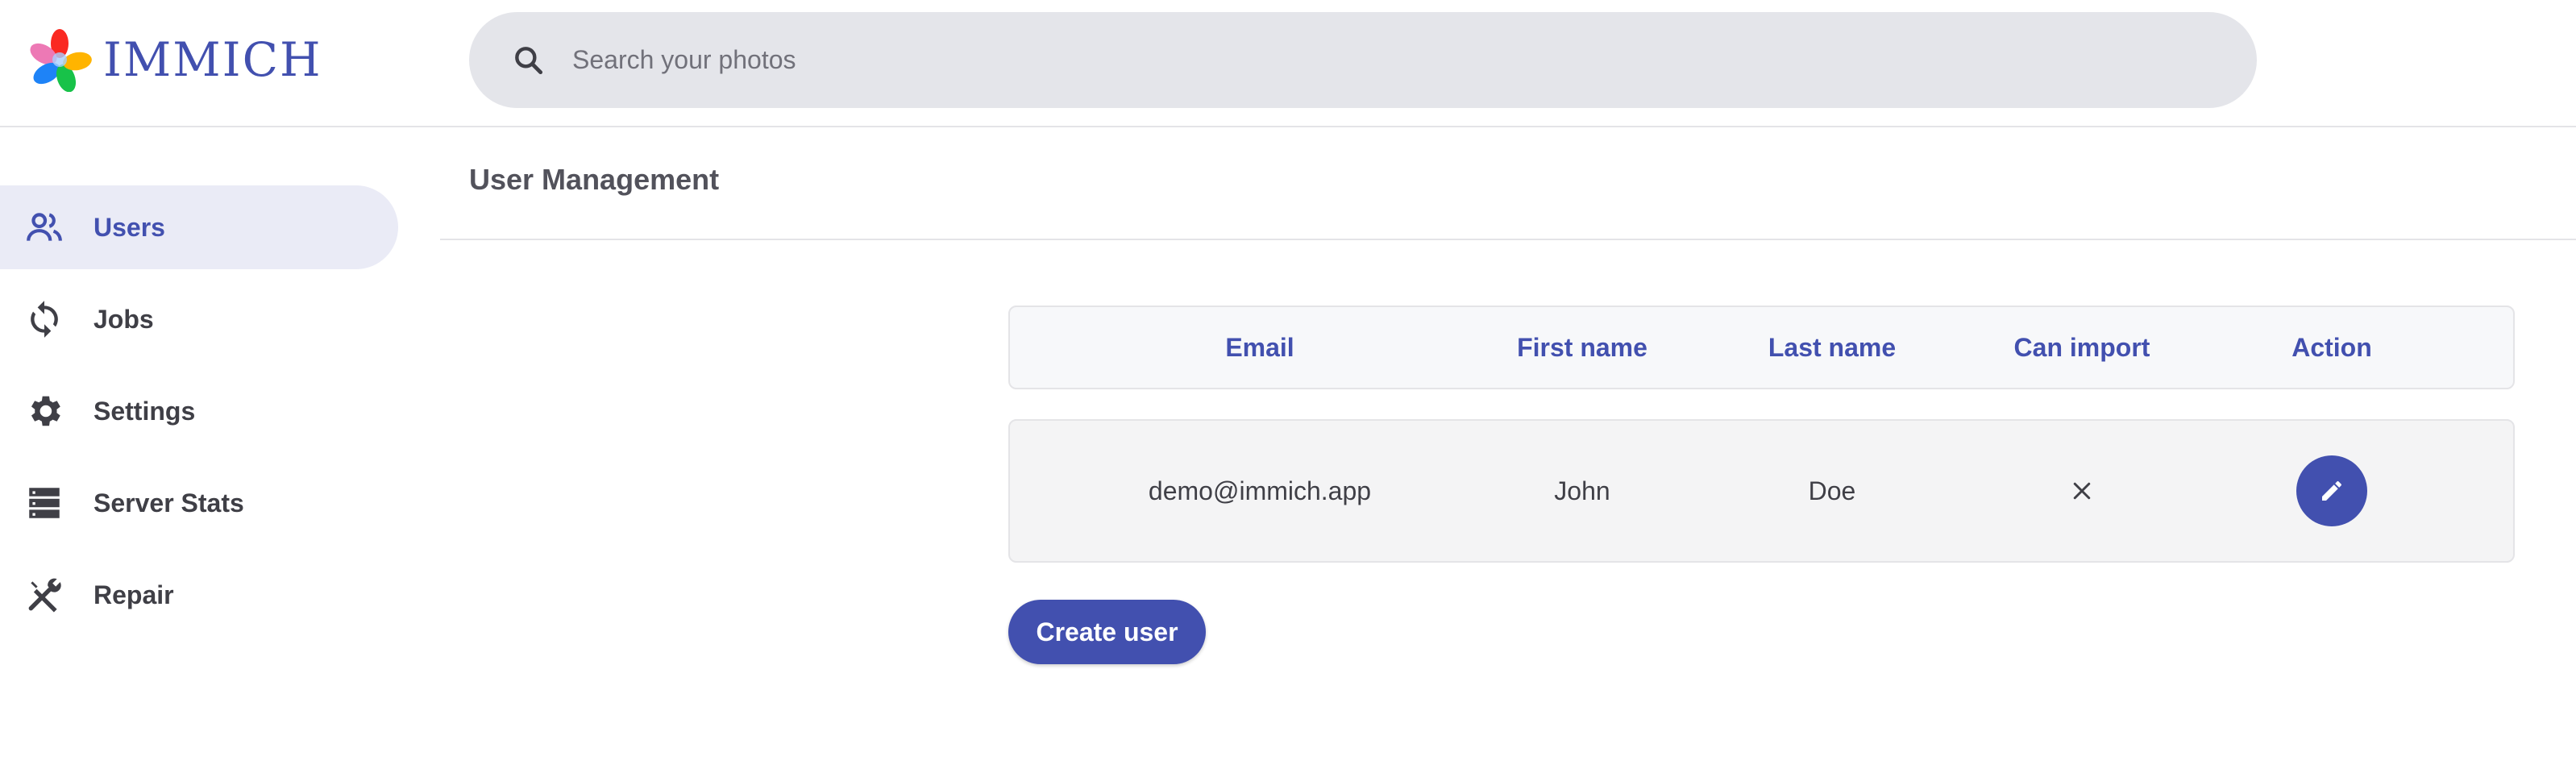 Image resolution: width=2576 pixels, height=769 pixels. I want to click on immich-logo-icon, so click(61, 60).